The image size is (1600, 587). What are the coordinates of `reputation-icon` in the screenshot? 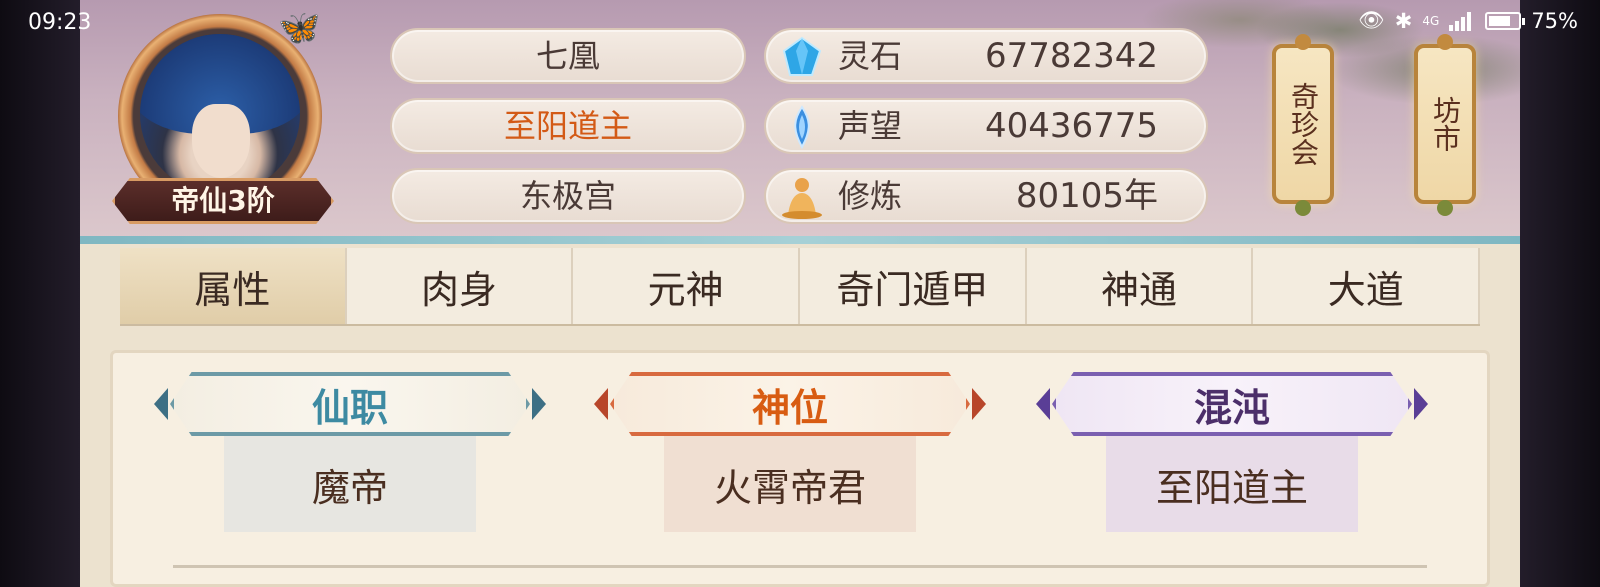 It's located at (802, 127).